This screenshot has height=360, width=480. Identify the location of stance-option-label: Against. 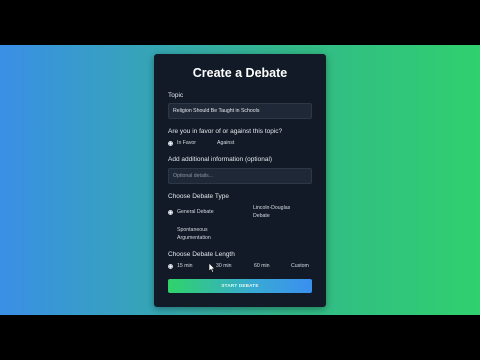
(226, 143).